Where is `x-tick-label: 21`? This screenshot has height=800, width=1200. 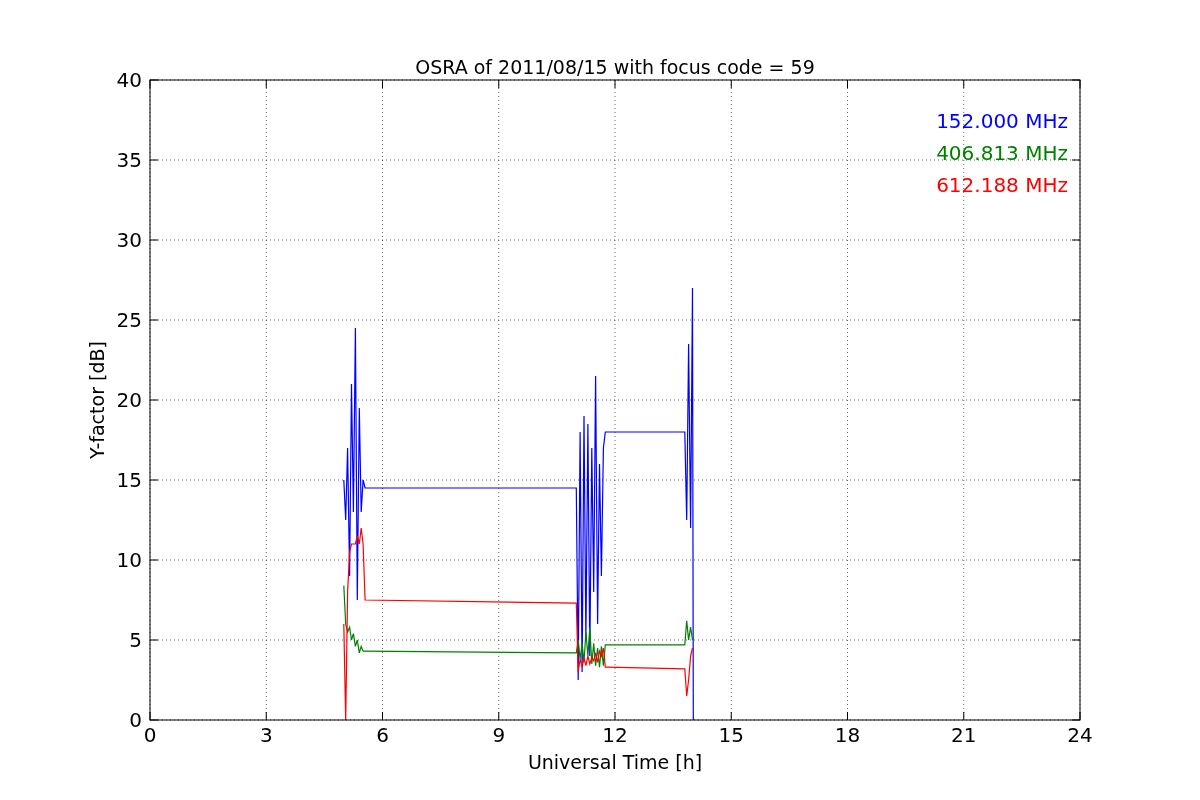 x-tick-label: 21 is located at coordinates (964, 735).